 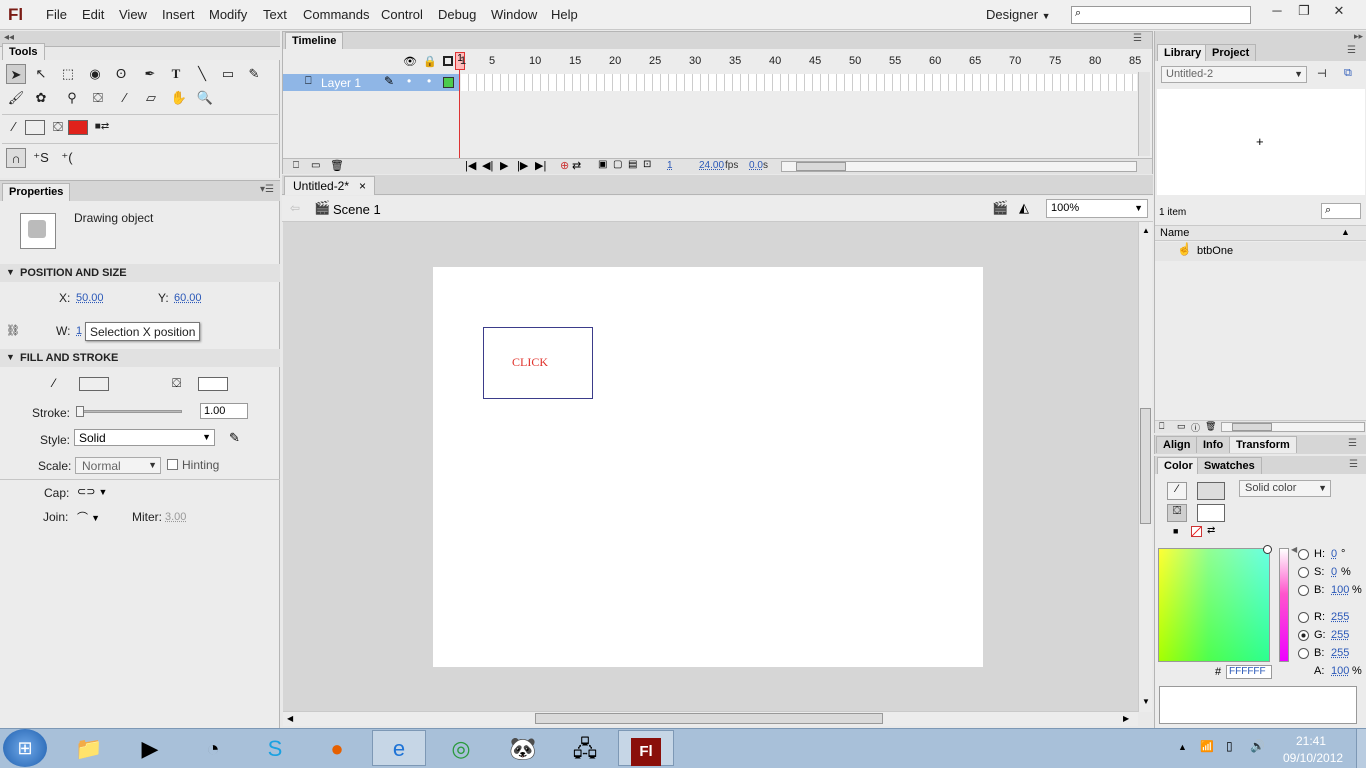 I want to click on stroke-value-input: 1.00, so click(x=224, y=411).